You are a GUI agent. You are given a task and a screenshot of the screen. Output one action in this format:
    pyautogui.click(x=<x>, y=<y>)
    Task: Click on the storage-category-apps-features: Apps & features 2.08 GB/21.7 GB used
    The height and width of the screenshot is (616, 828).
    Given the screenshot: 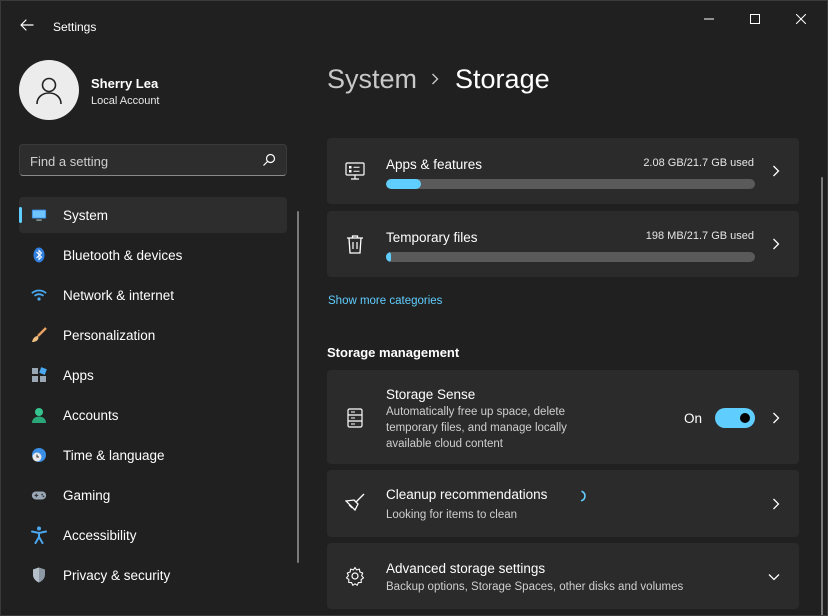 What is the action you would take?
    pyautogui.click(x=563, y=171)
    